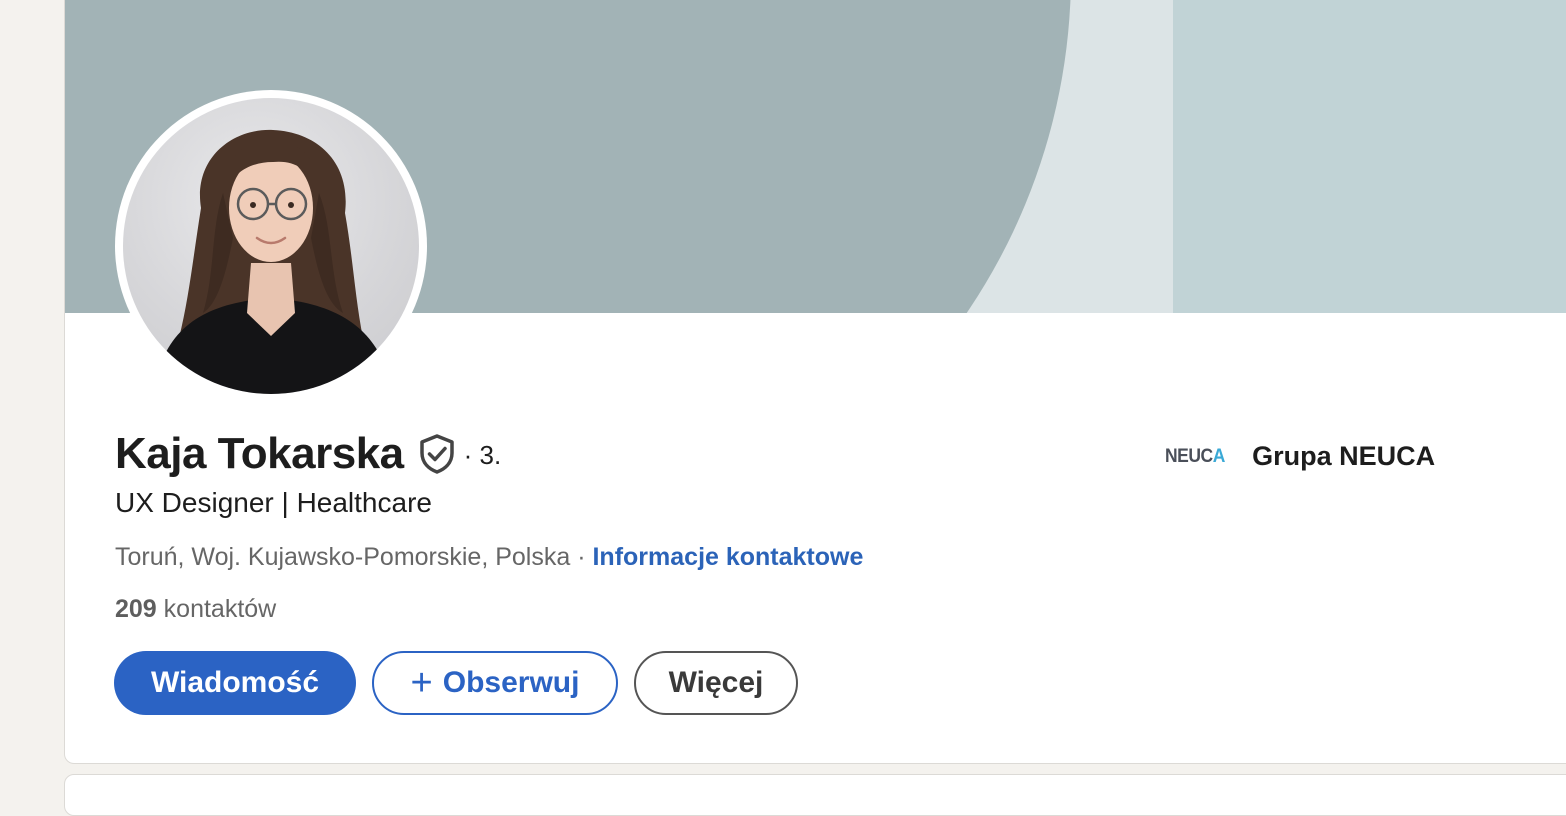  I want to click on profile-actions: Wiadomość + Obserwuj Więcej, so click(456, 683).